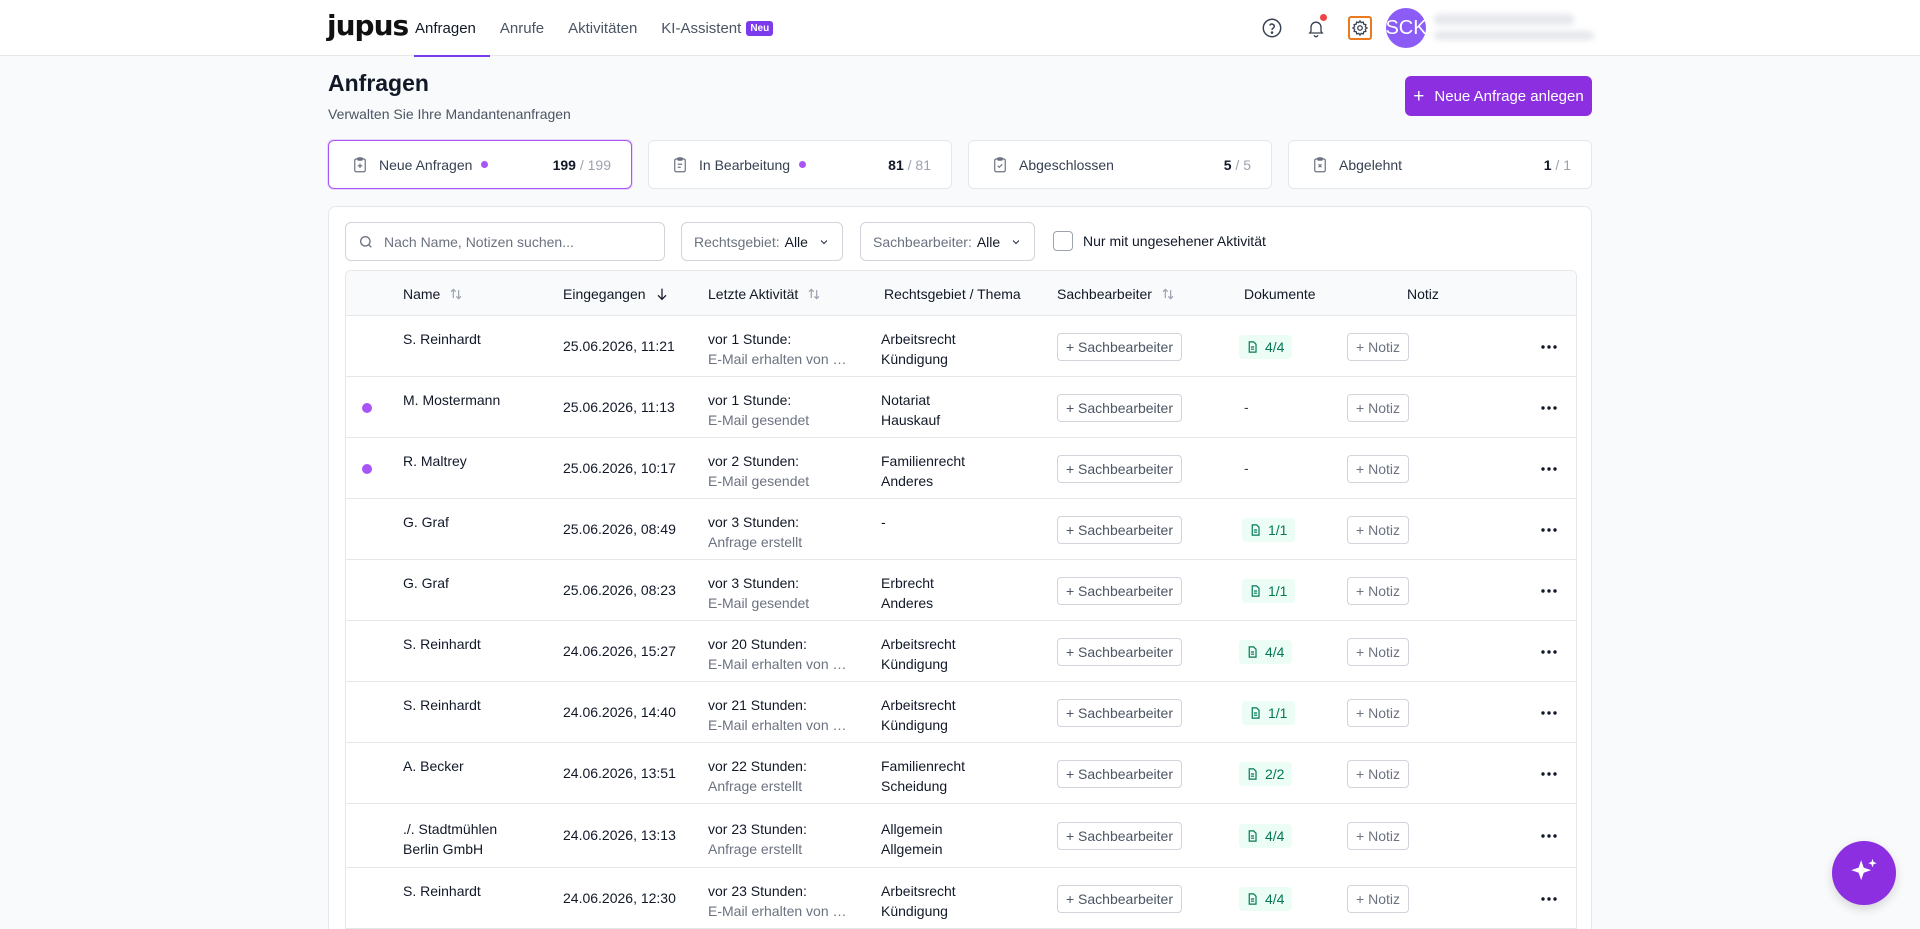 Image resolution: width=1920 pixels, height=929 pixels. What do you see at coordinates (948, 241) in the screenshot?
I see `sachbearbeiter-filter: Sachbearbeiter: Alle` at bounding box center [948, 241].